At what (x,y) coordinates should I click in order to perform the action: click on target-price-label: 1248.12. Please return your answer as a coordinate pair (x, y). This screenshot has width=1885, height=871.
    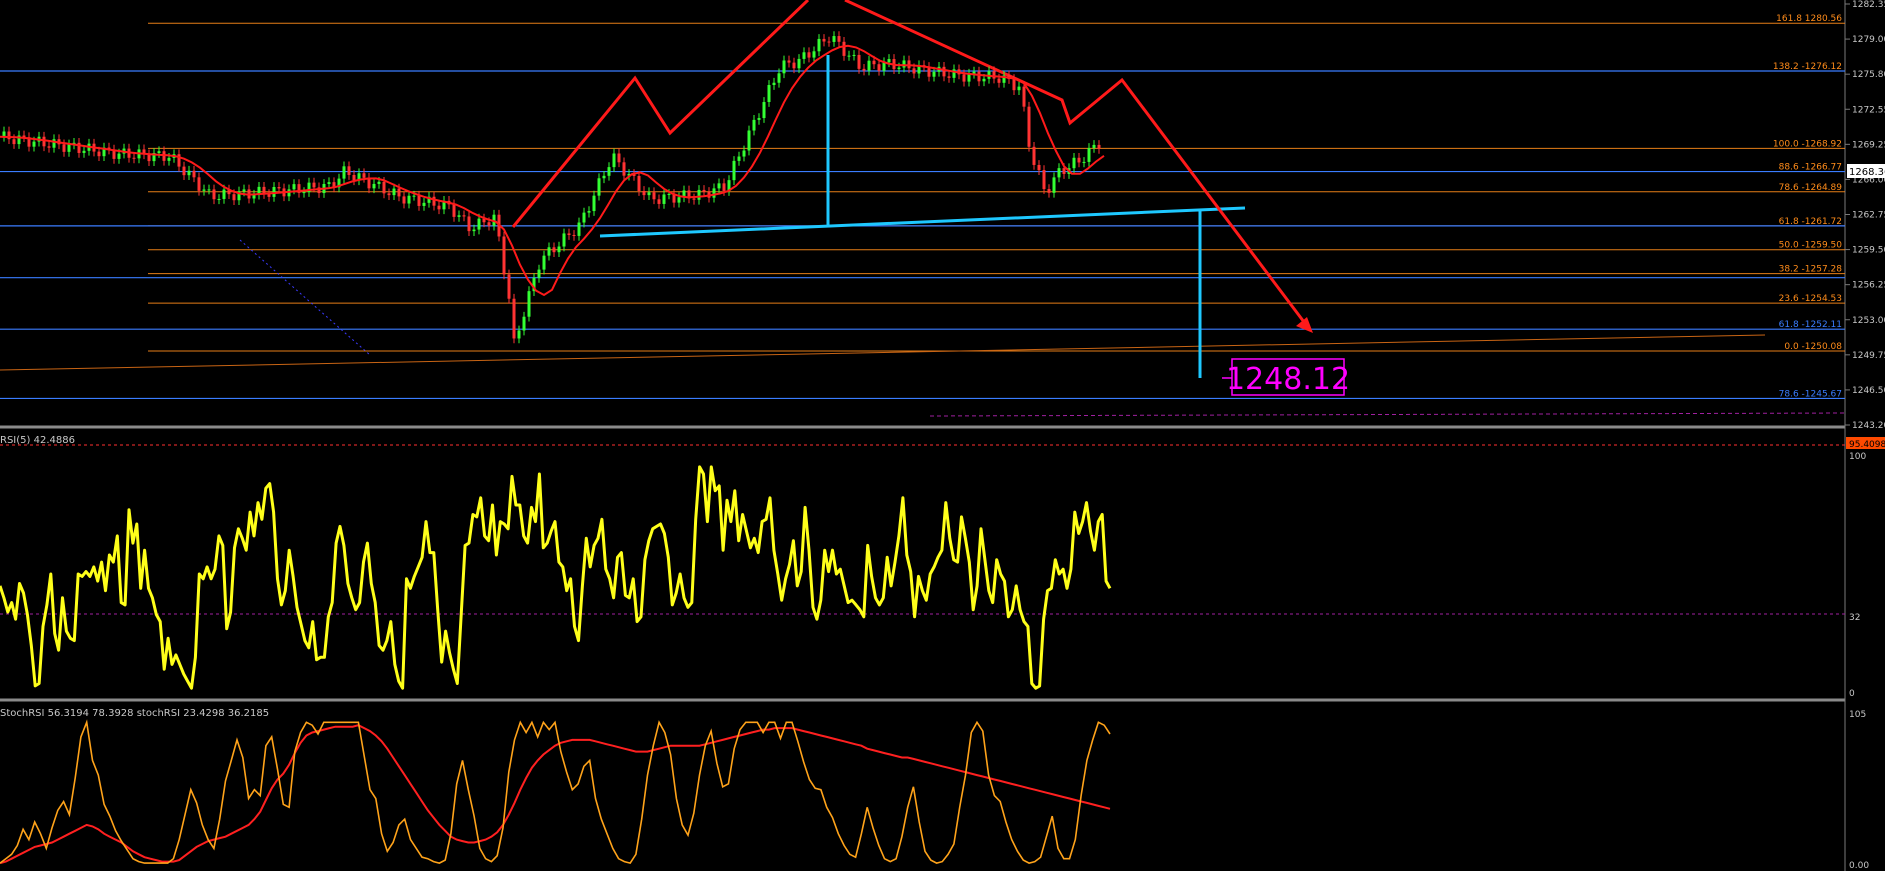
    Looking at the image, I should click on (1286, 377).